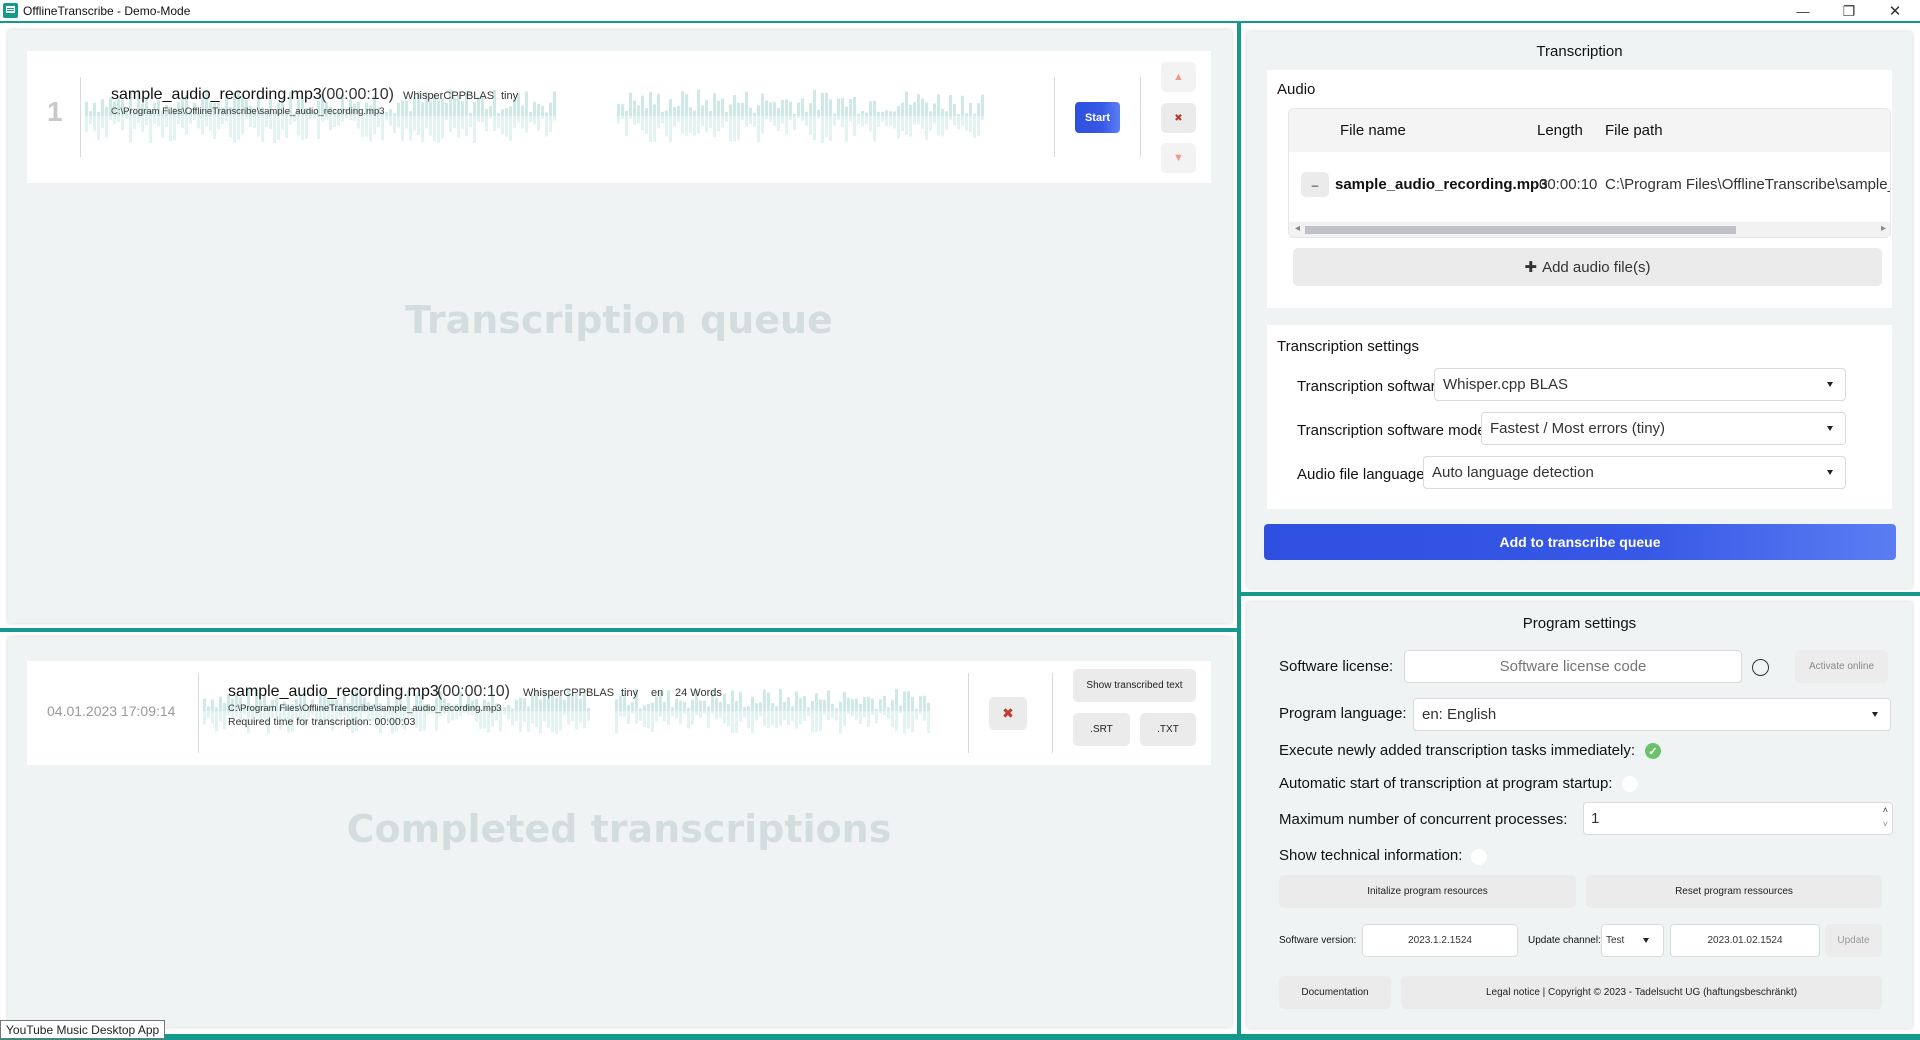 The height and width of the screenshot is (1040, 1920). What do you see at coordinates (1297, 228) in the screenshot?
I see `scroll-left-icon: ◂` at bounding box center [1297, 228].